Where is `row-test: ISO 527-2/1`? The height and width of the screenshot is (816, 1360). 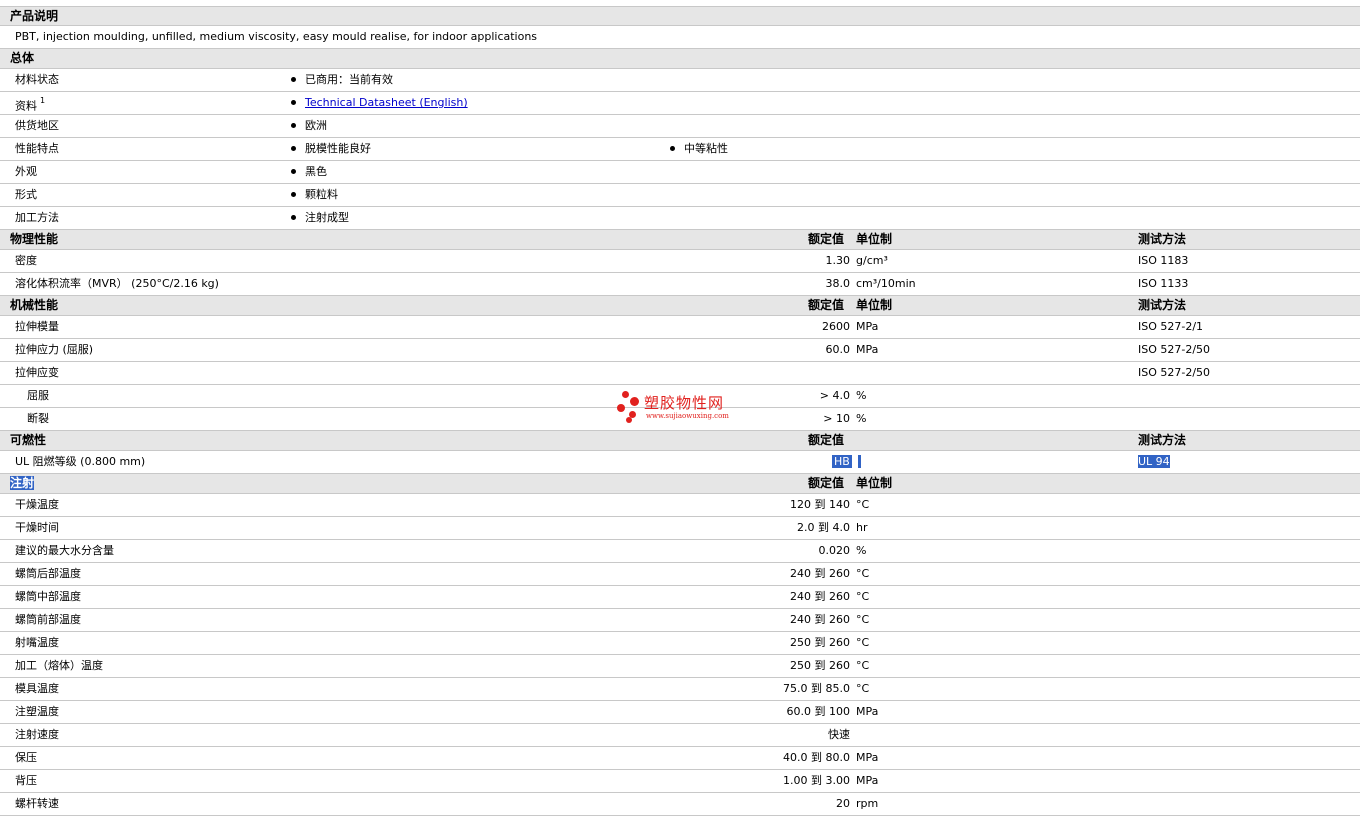
row-test: ISO 527-2/1 is located at coordinates (1171, 326).